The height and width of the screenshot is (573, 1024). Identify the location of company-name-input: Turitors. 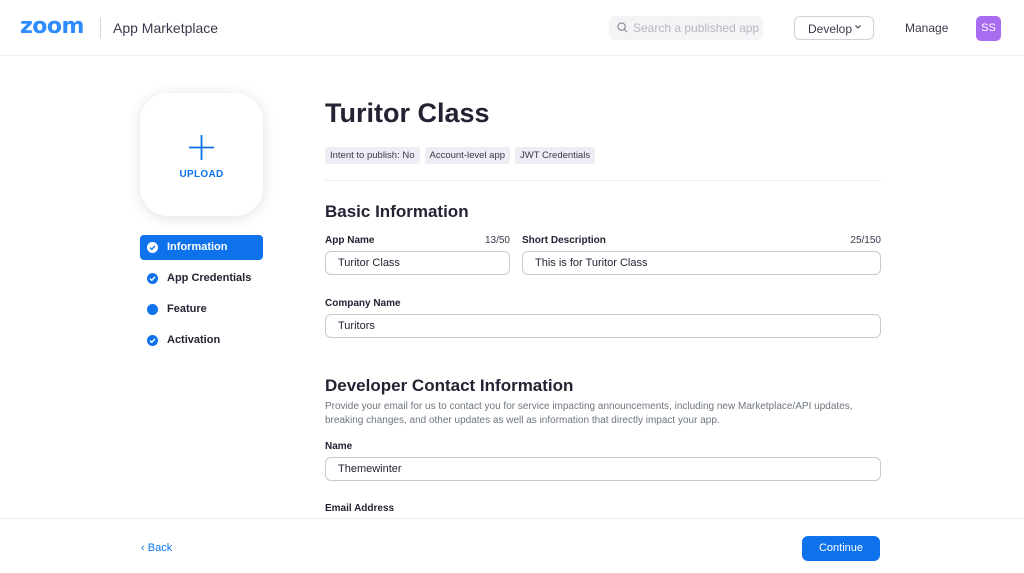
(603, 326).